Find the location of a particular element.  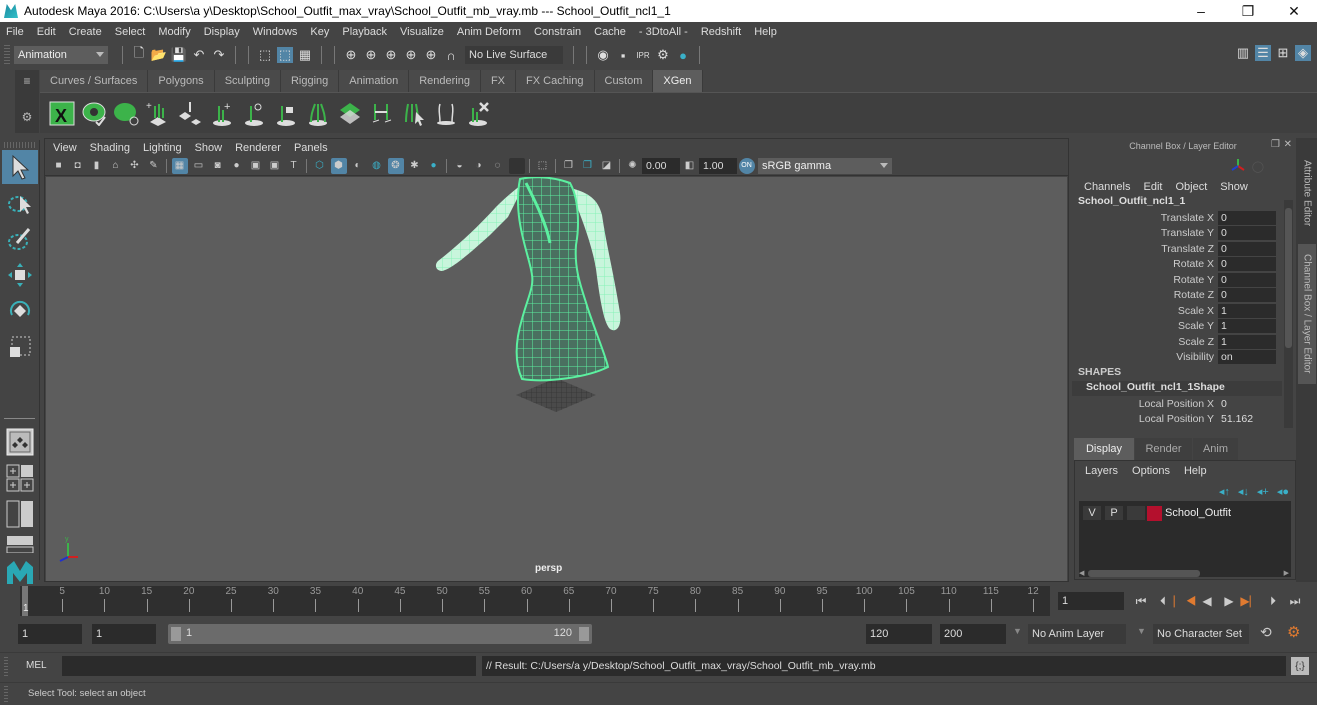

channel-row: Translate Y0 is located at coordinates (1183, 234).